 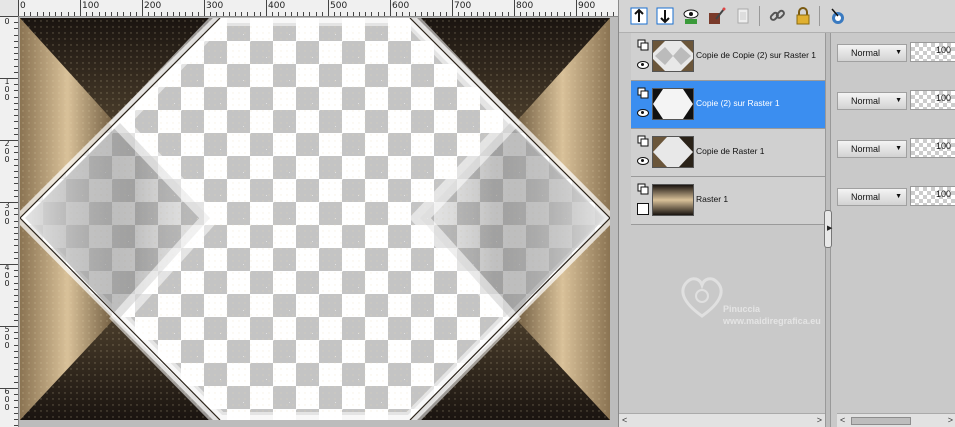 I want to click on ruler-label: 200, so click(x=153, y=6).